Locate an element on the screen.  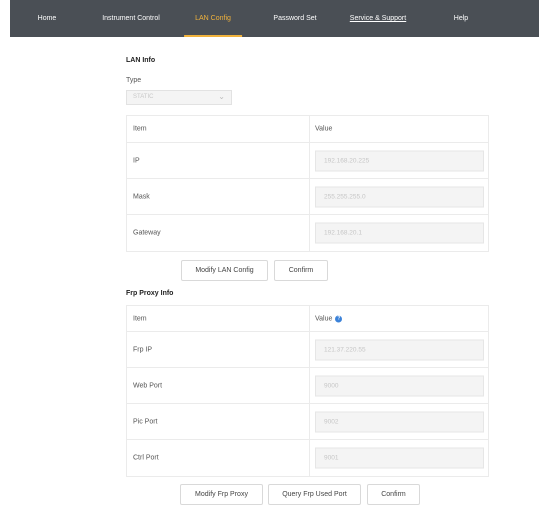
nav-instrument-control: Instrument Control is located at coordinates (131, 18).